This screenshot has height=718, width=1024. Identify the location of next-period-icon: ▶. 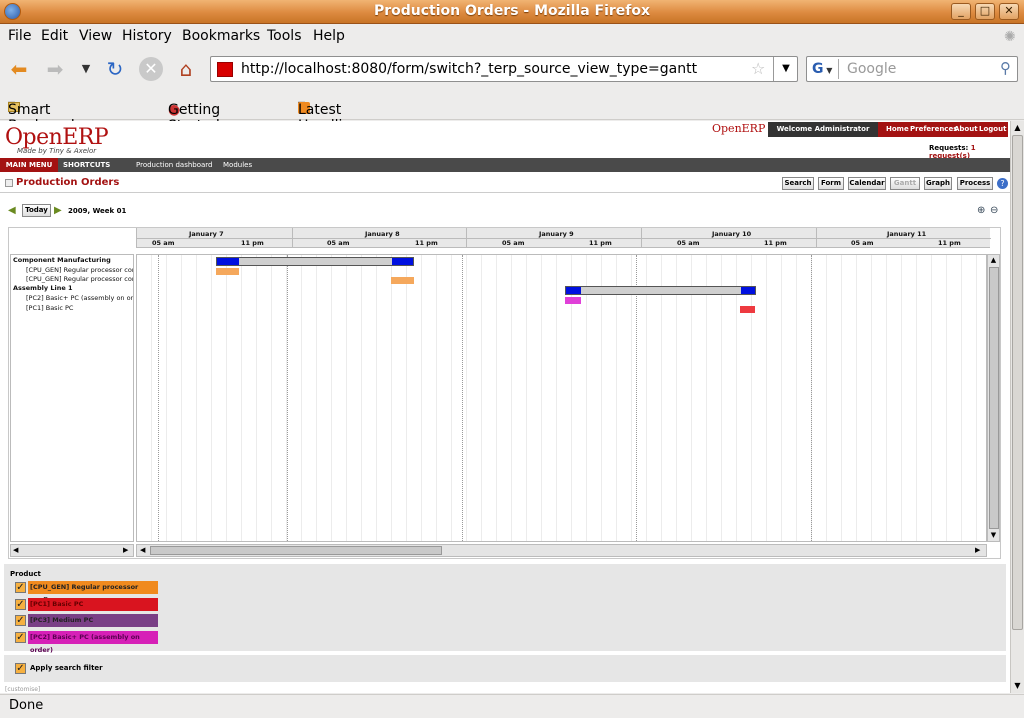
(58, 210).